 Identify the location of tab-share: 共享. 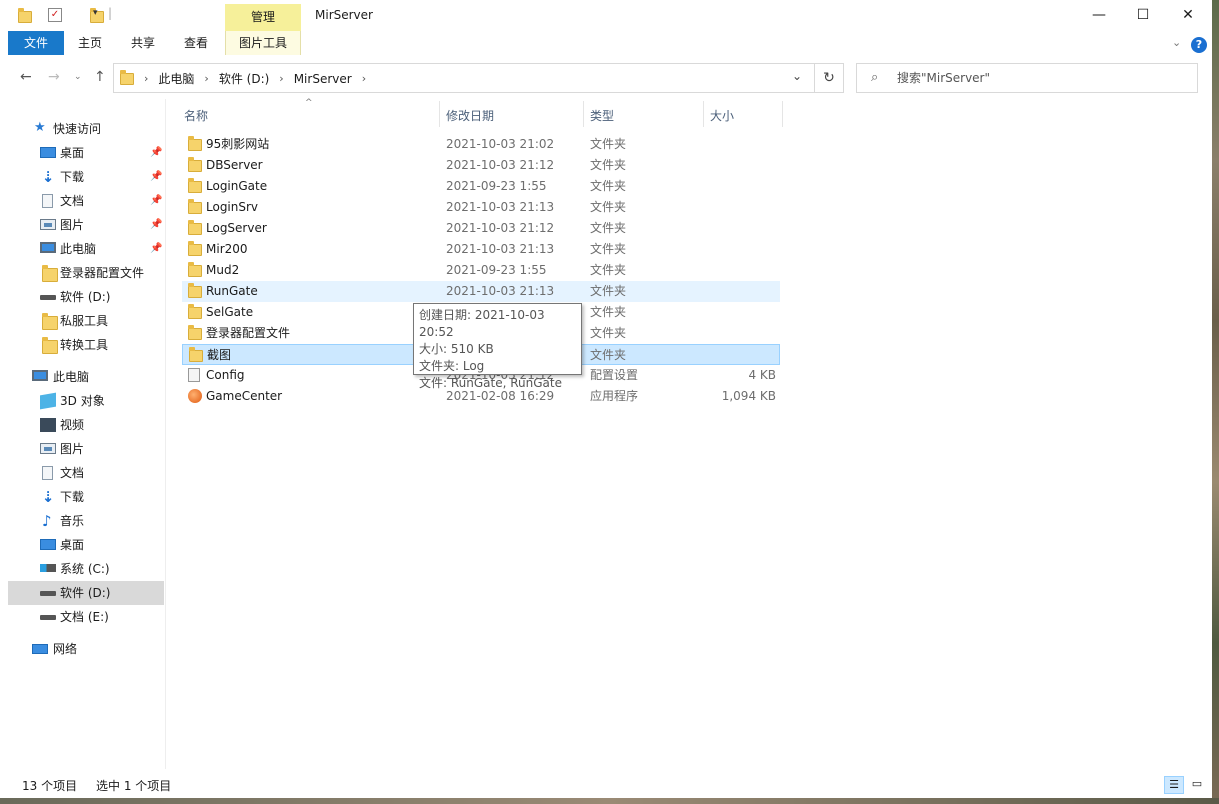
(143, 43).